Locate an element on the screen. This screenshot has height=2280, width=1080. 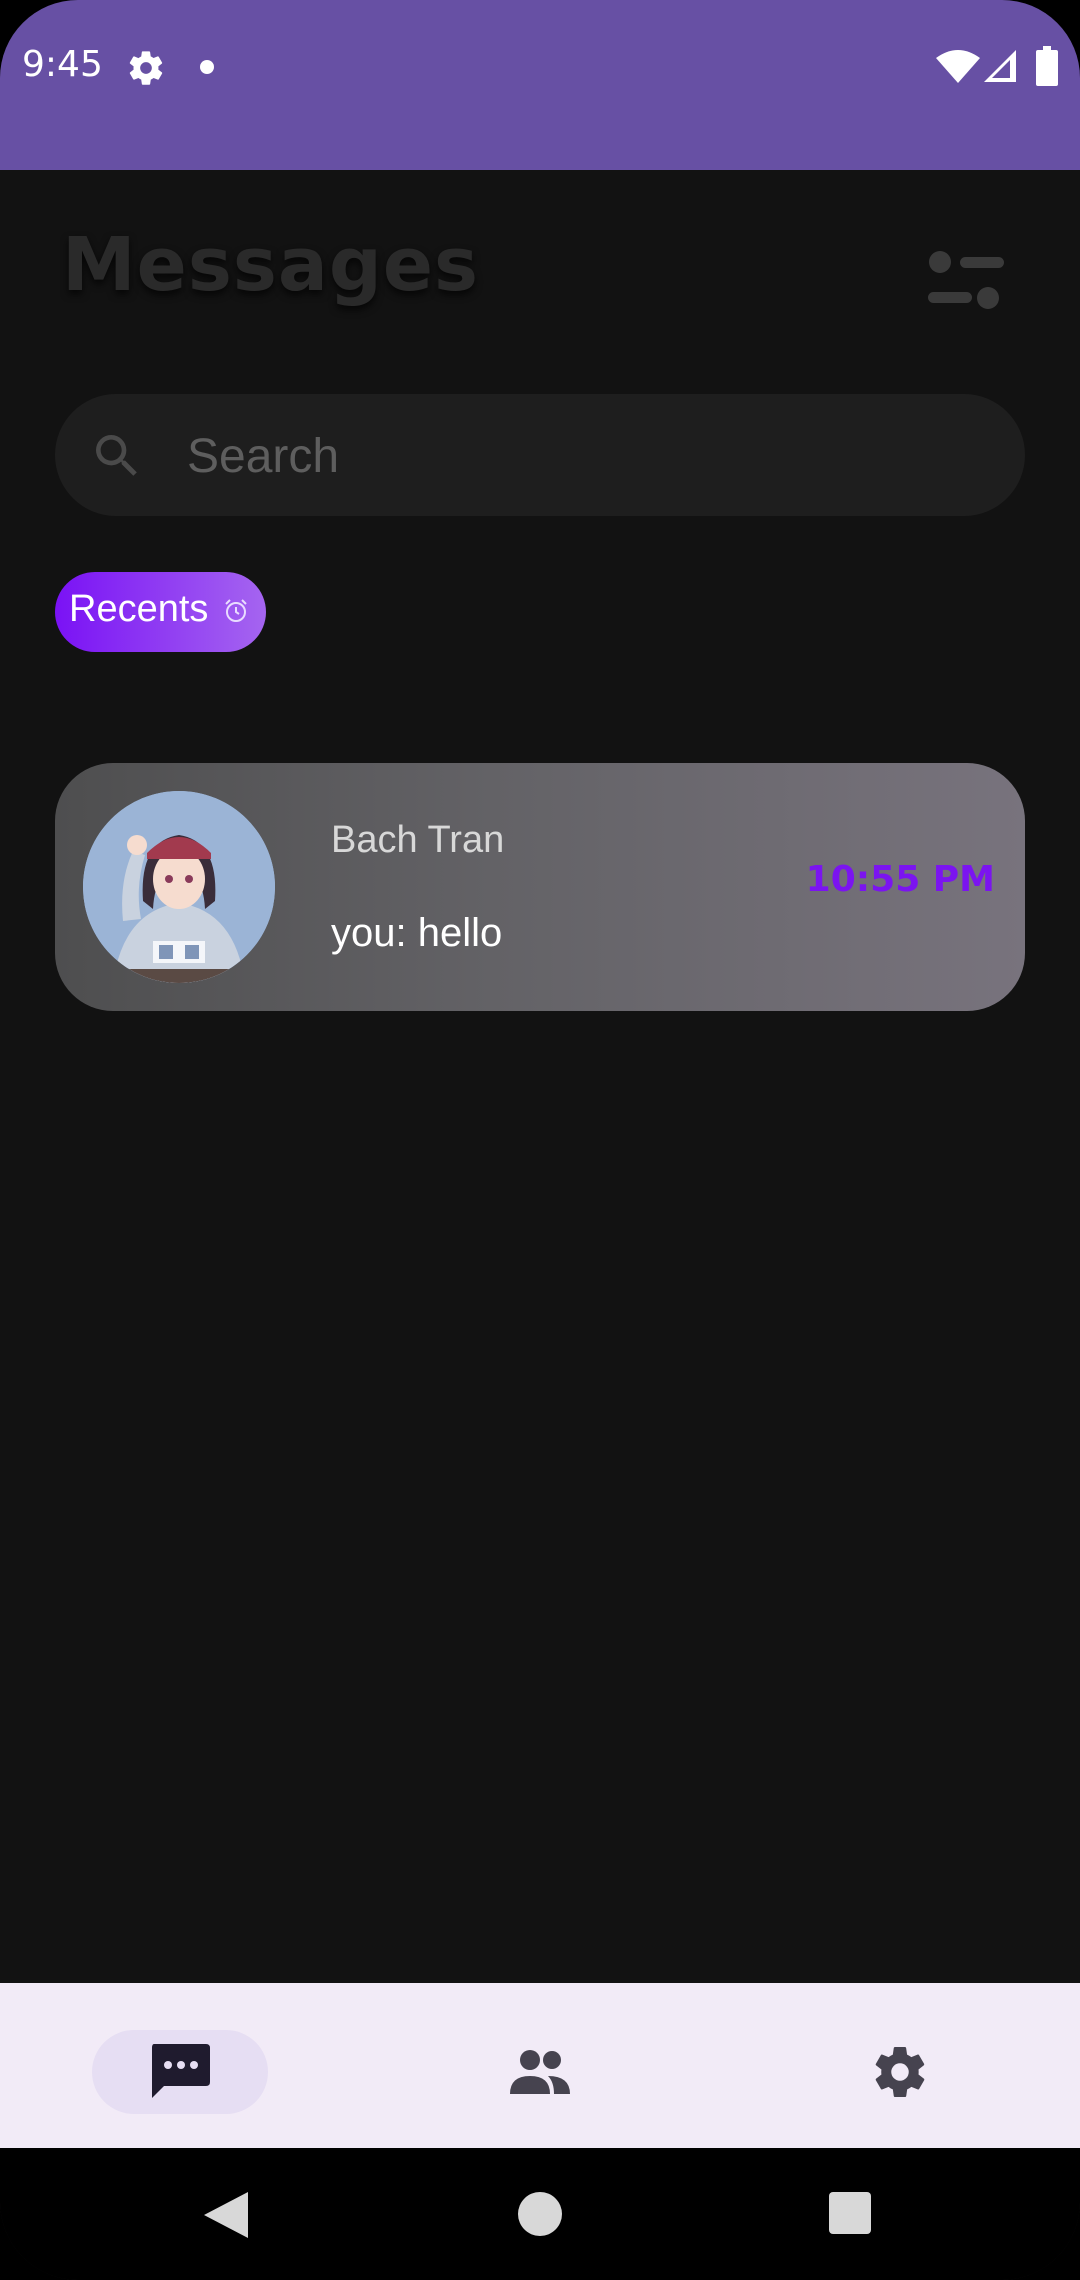
chat-bubble-icon is located at coordinates (181, 2071).